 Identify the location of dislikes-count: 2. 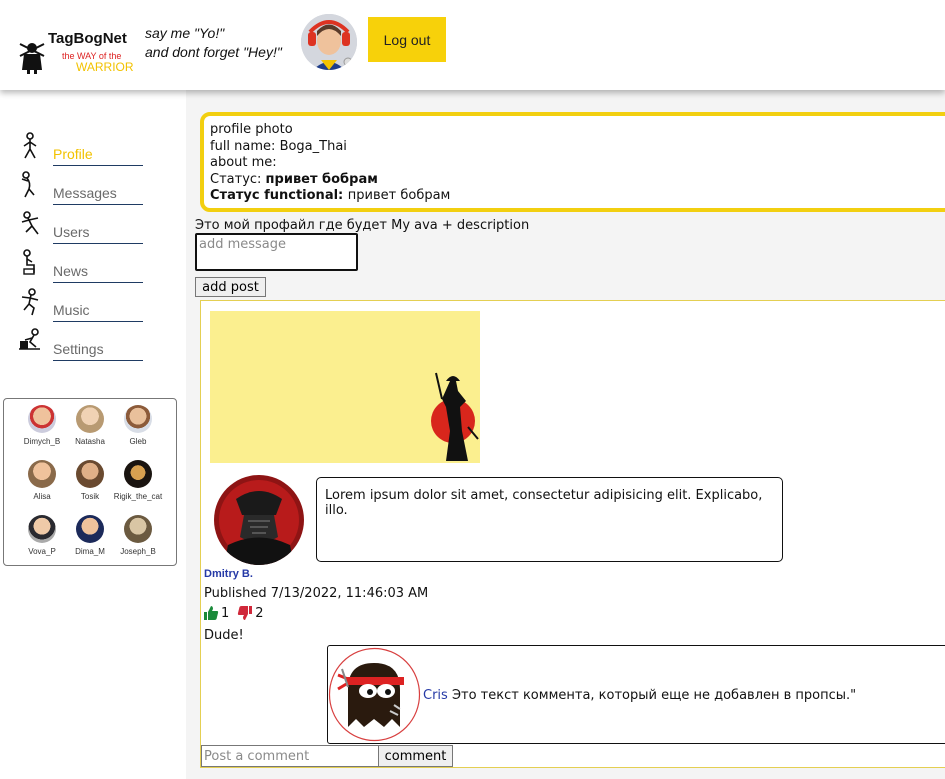
(259, 613).